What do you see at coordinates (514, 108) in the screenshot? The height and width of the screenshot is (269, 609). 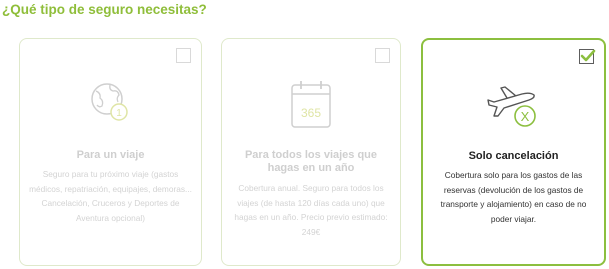 I see `plane-cancel-icon: X` at bounding box center [514, 108].